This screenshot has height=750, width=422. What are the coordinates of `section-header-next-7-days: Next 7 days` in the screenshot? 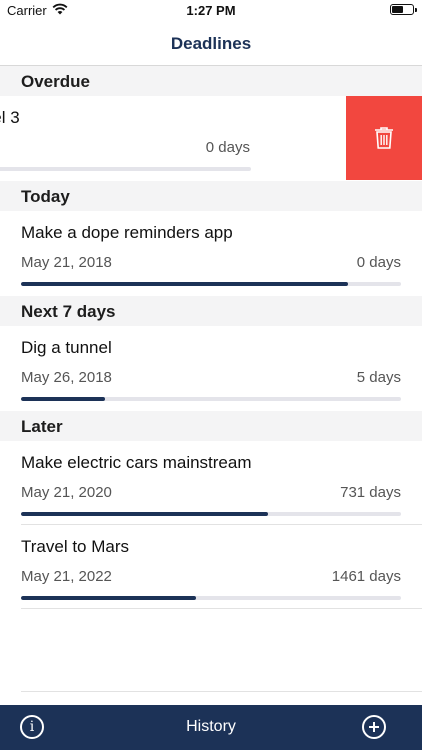 It's located at (211, 311).